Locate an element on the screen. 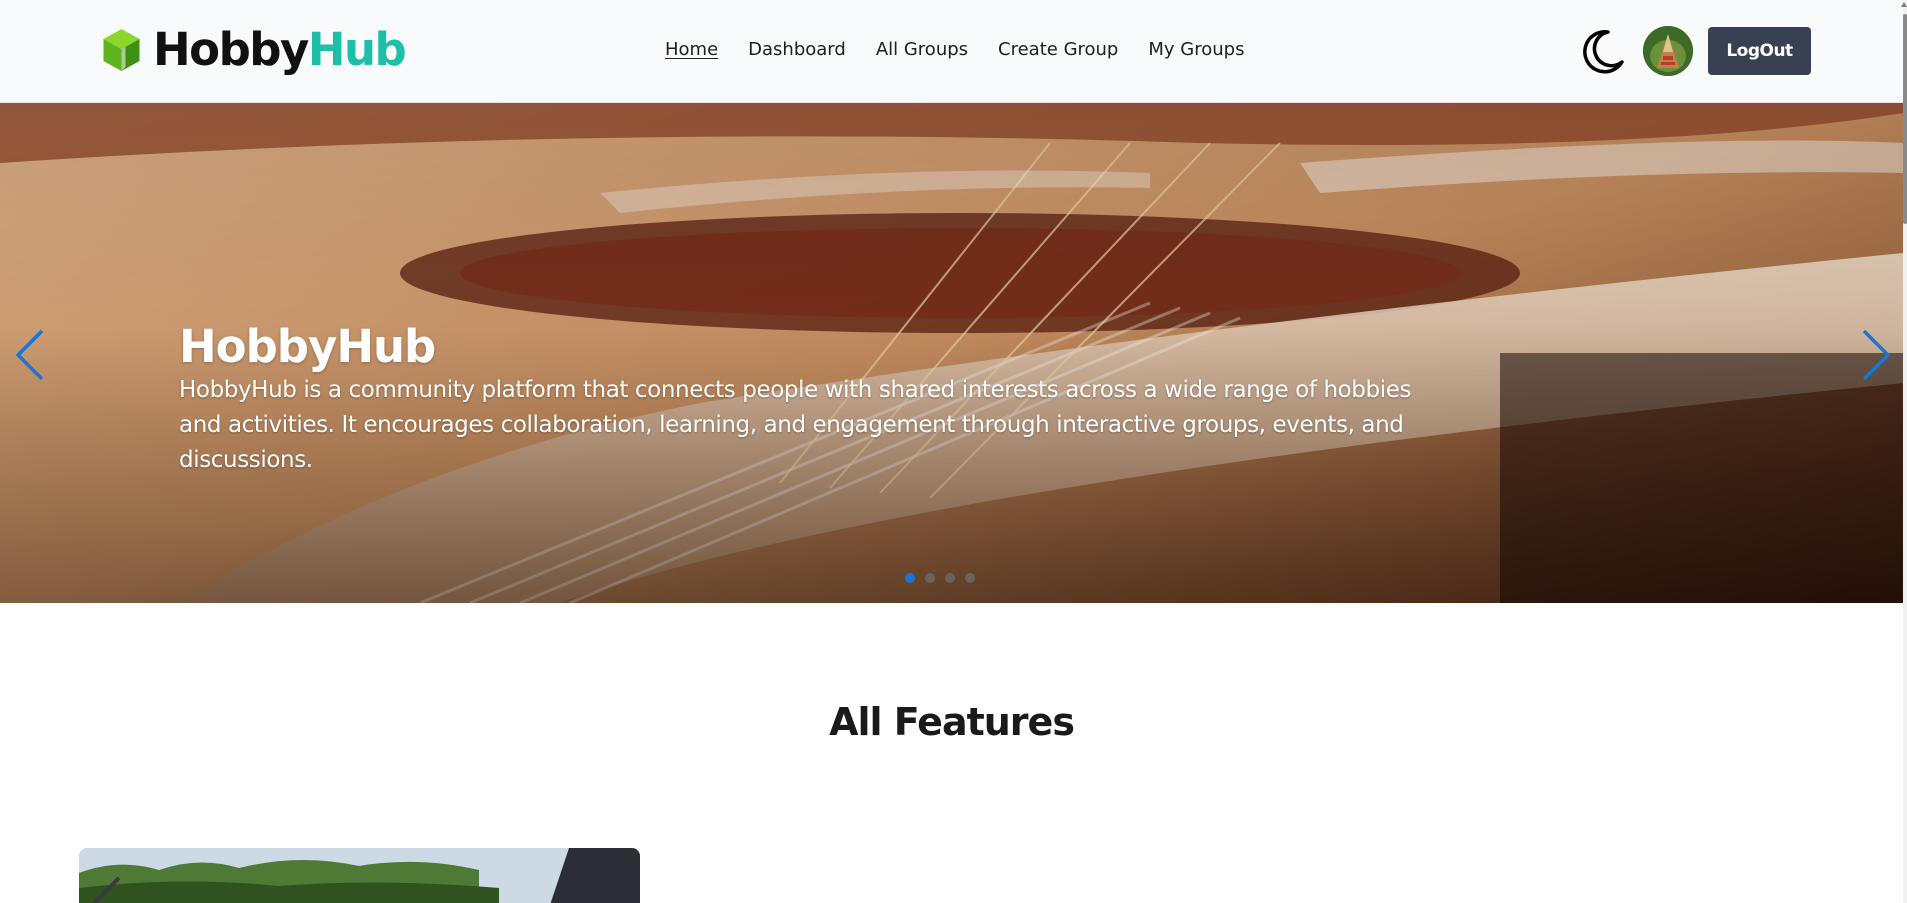 The image size is (1907, 903). nav-link-create-group: Create Group is located at coordinates (1058, 50).